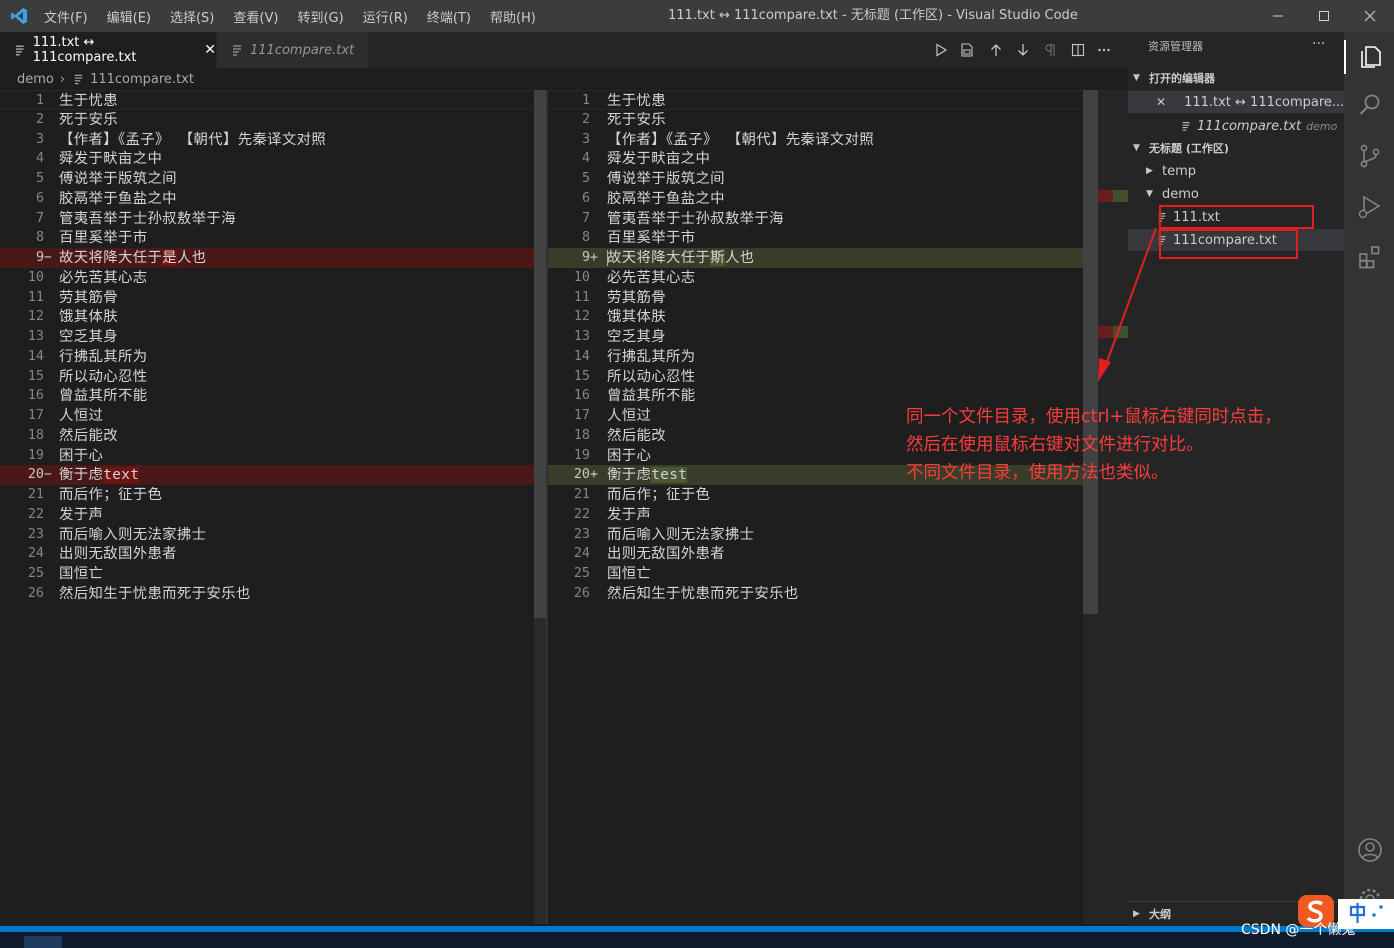  What do you see at coordinates (651, 277) in the screenshot?
I see `line-text: 必先苦其心志` at bounding box center [651, 277].